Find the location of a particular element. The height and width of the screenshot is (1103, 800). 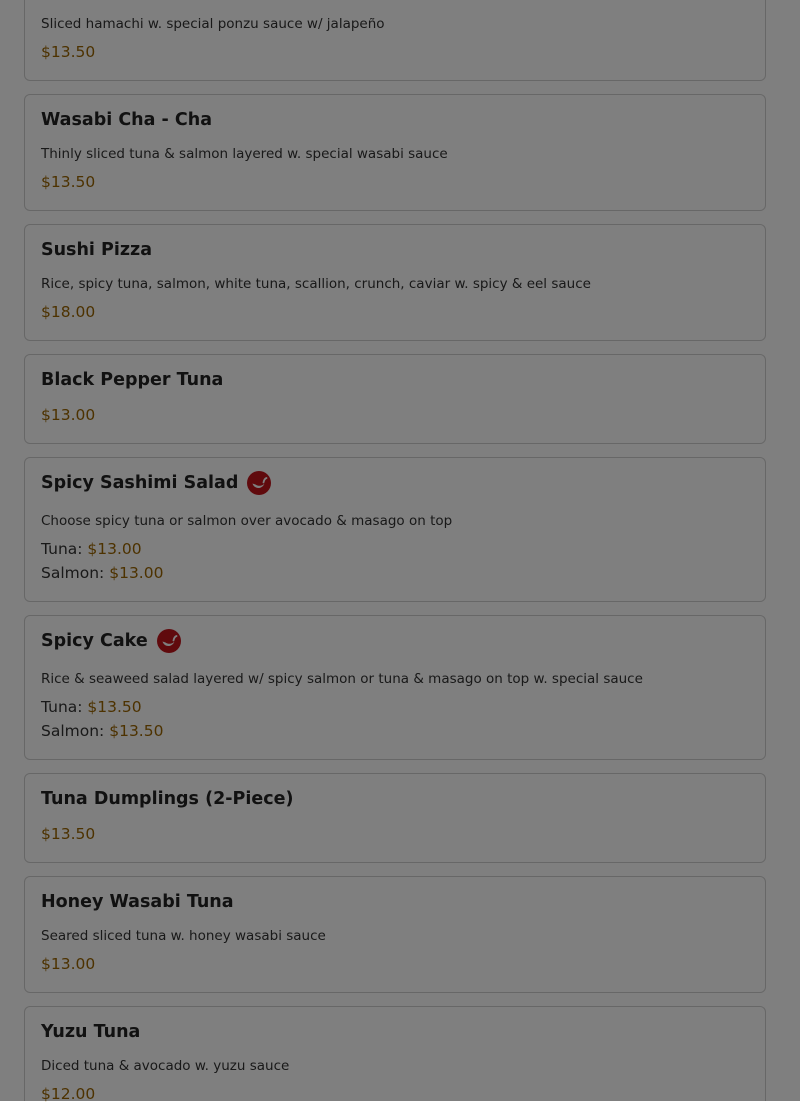

item-title: Black Pepper Tuna is located at coordinates (132, 380).